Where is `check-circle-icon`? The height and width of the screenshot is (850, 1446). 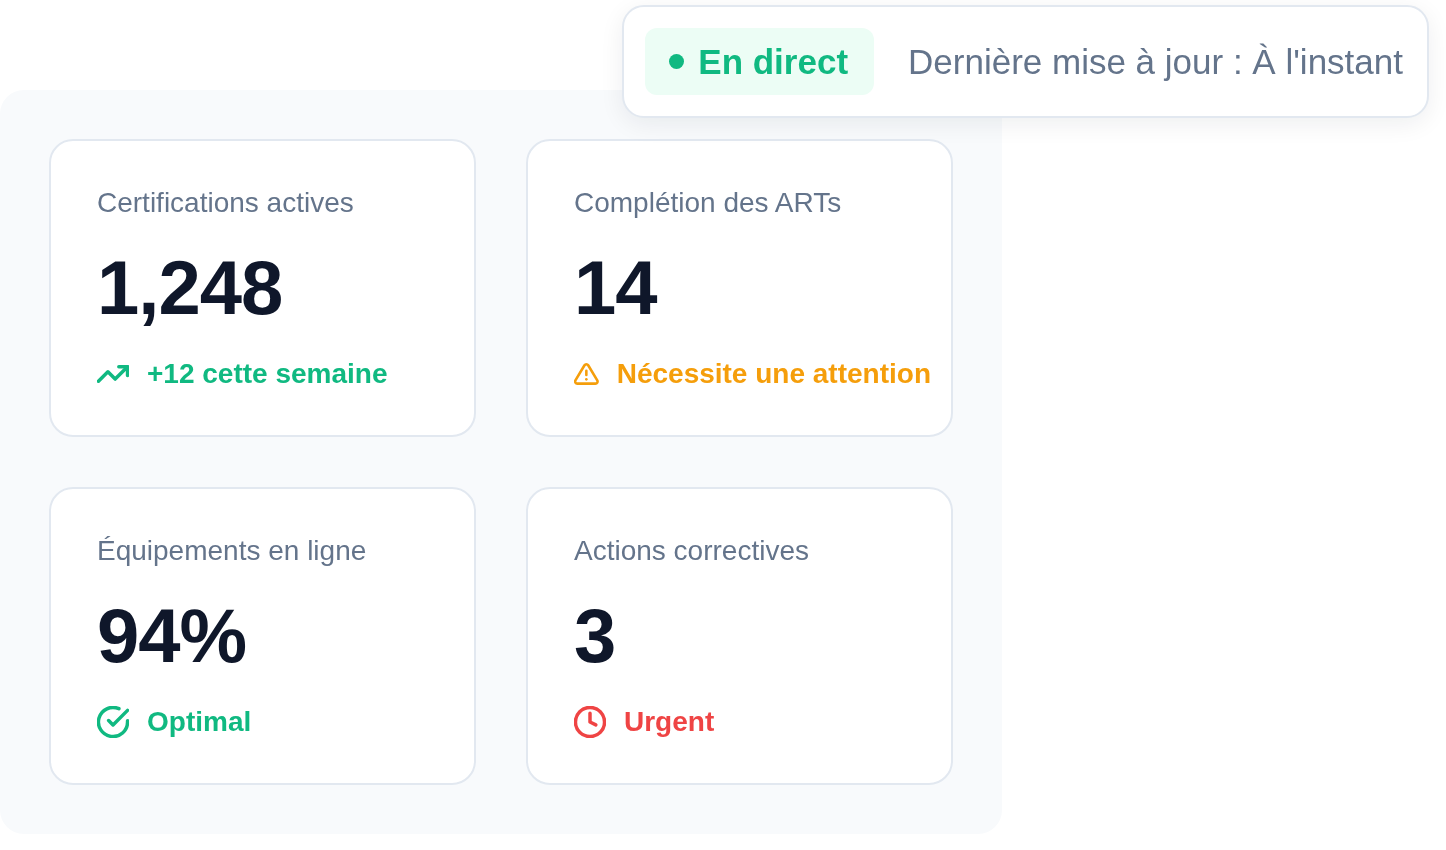 check-circle-icon is located at coordinates (113, 722).